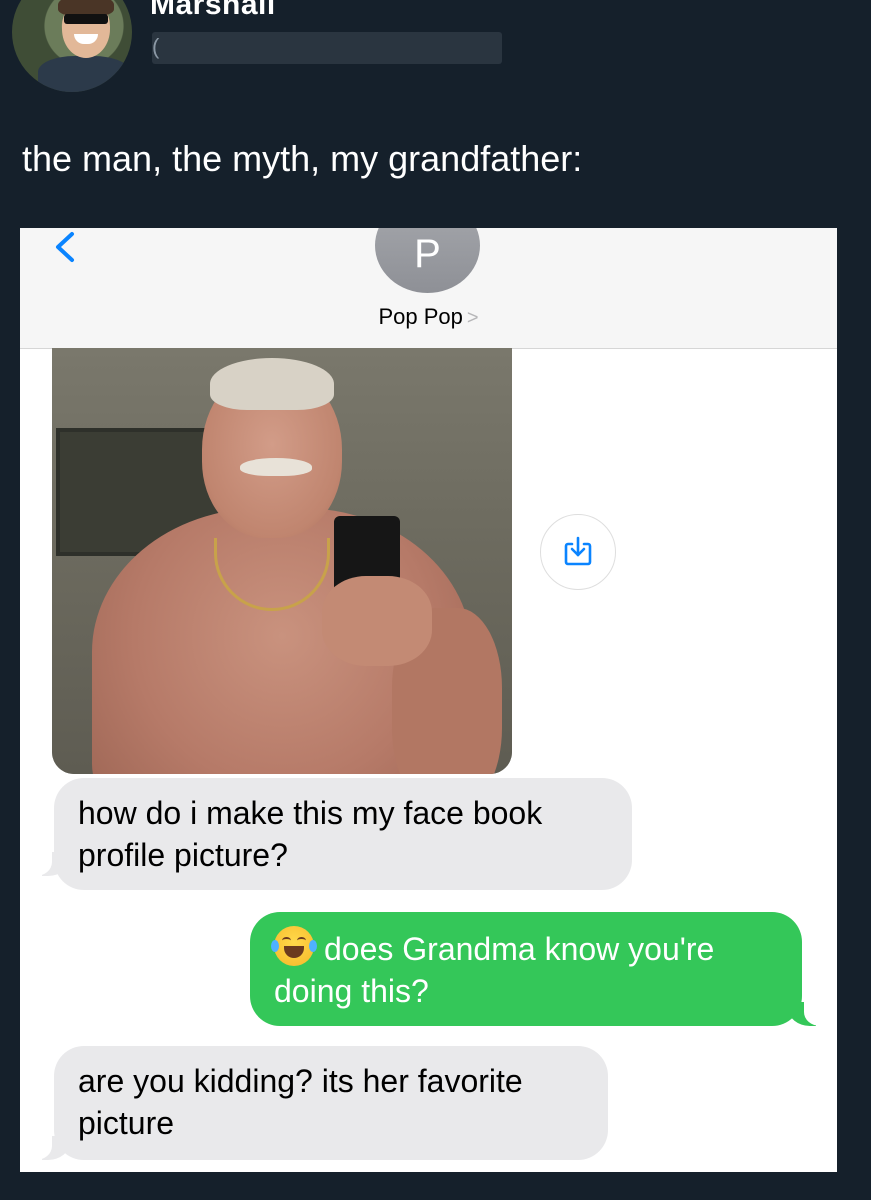 The width and height of the screenshot is (871, 1200). I want to click on message-bubble-outgoing: does Grandma know you're doing this?, so click(526, 969).